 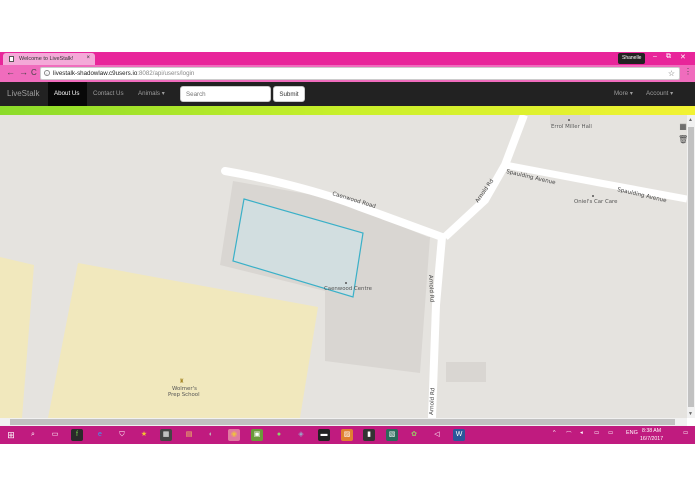 What do you see at coordinates (369, 435) in the screenshot?
I see `app-icon: ▮` at bounding box center [369, 435].